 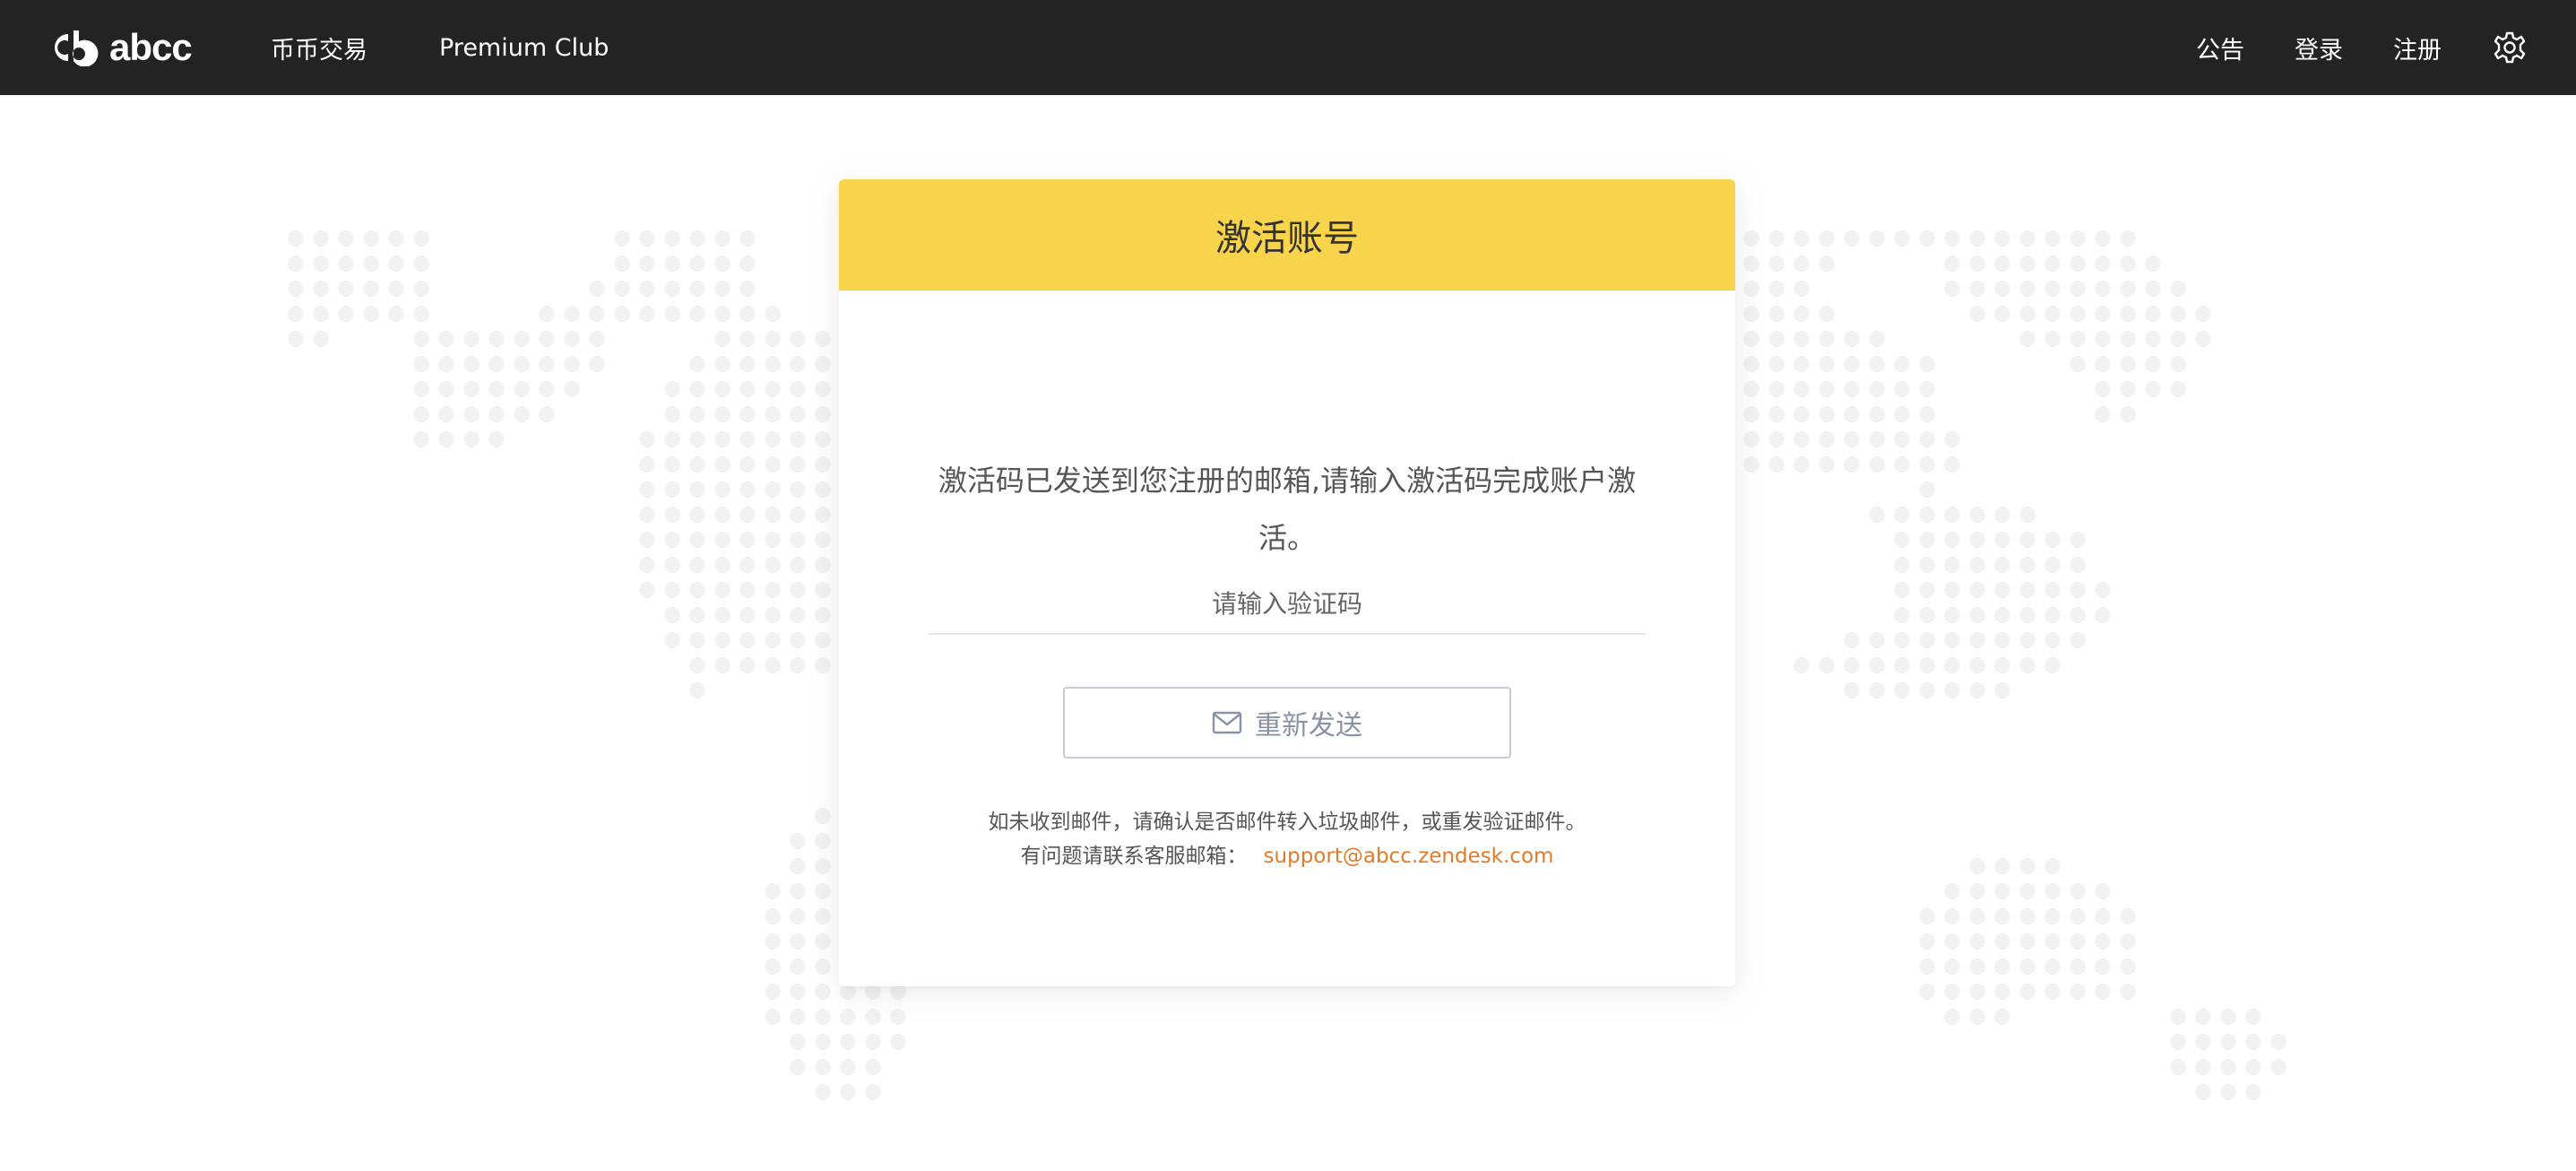 I want to click on code-input-wrapper, so click(x=1287, y=604).